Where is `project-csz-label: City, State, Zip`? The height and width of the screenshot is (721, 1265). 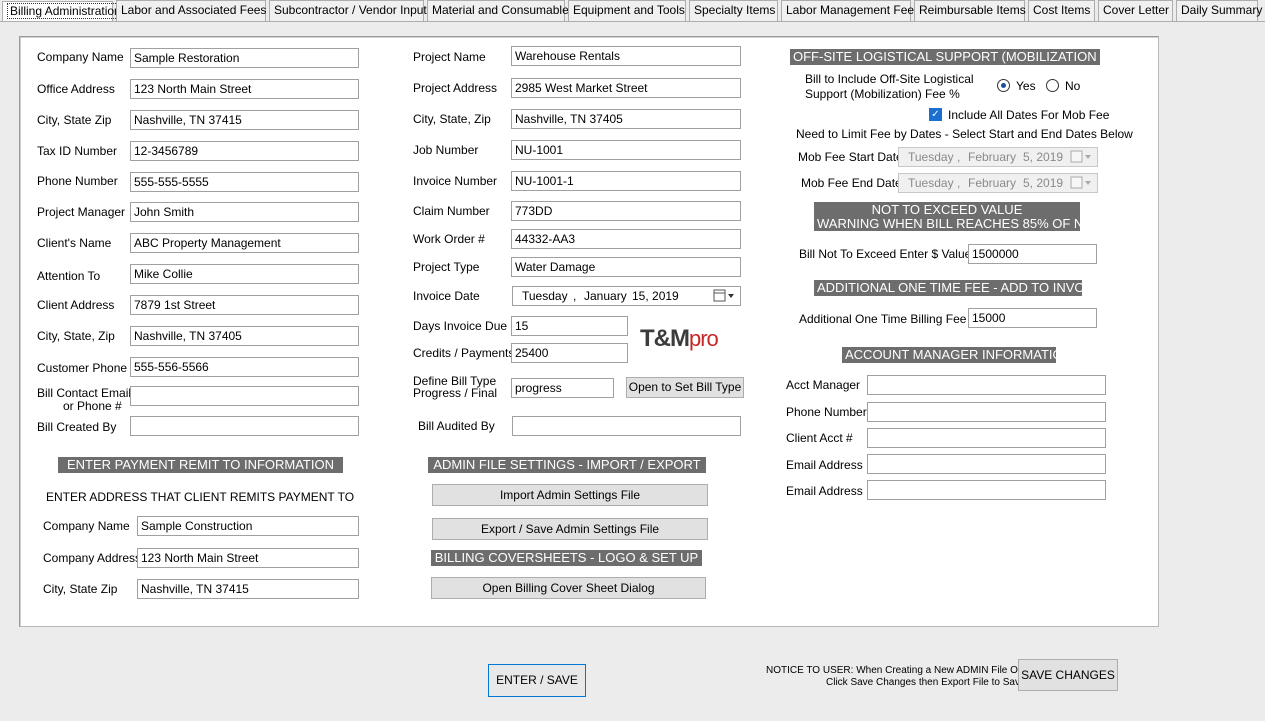 project-csz-label: City, State, Zip is located at coordinates (452, 119).